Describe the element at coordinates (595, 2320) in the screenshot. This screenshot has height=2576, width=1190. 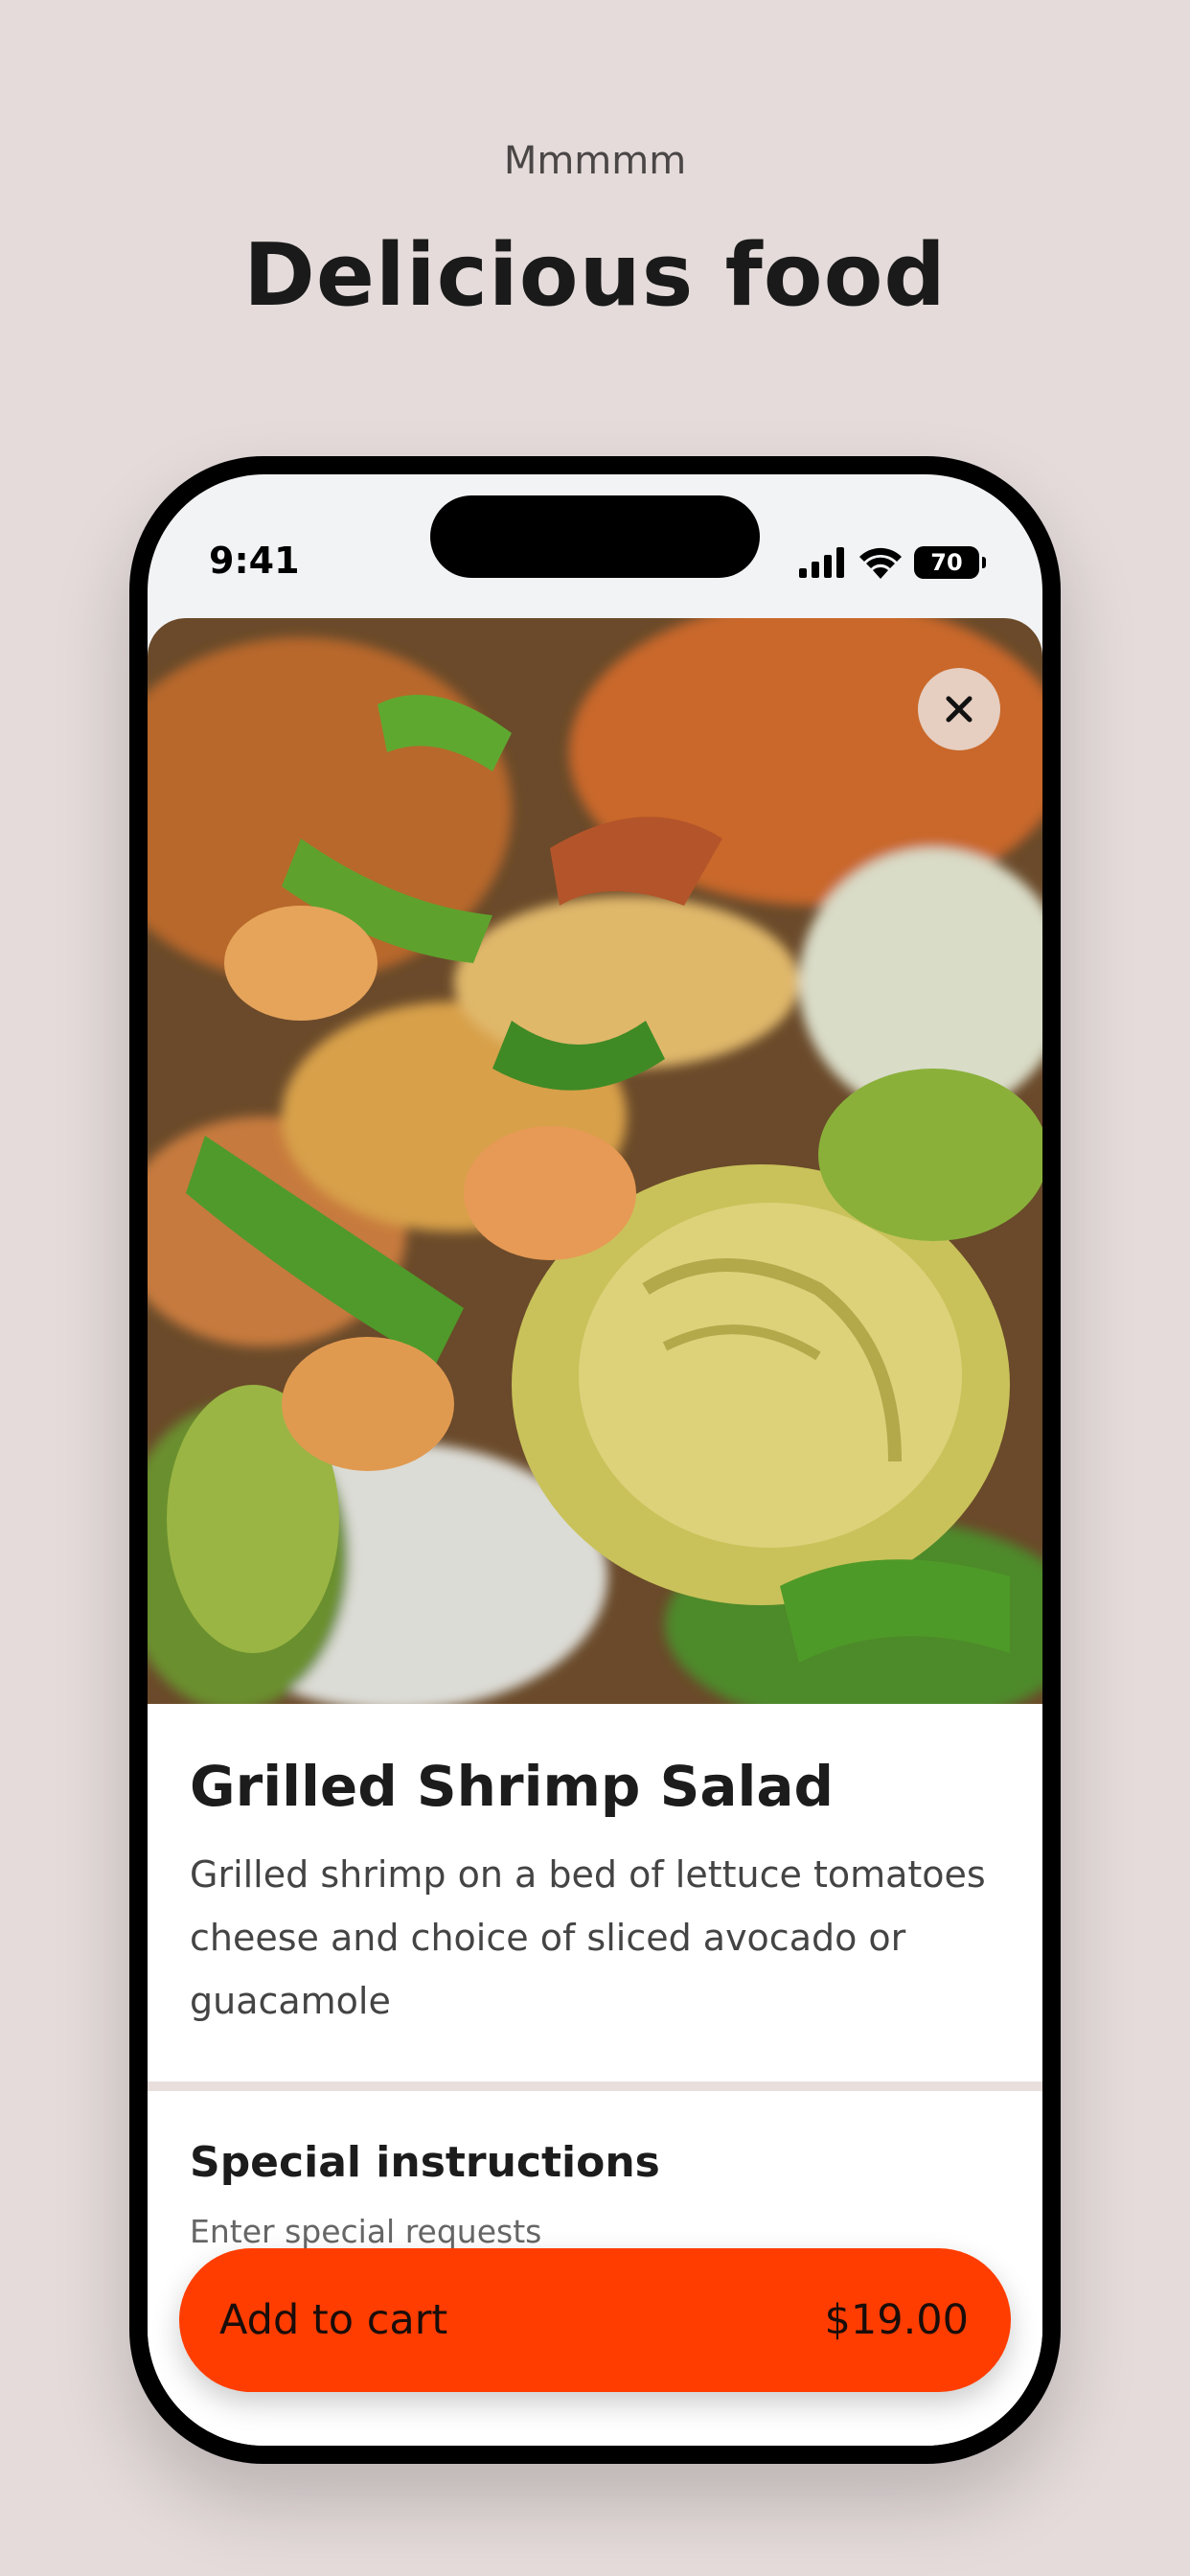
I see `add-to-cart-button: Add to cart $19.00` at that location.